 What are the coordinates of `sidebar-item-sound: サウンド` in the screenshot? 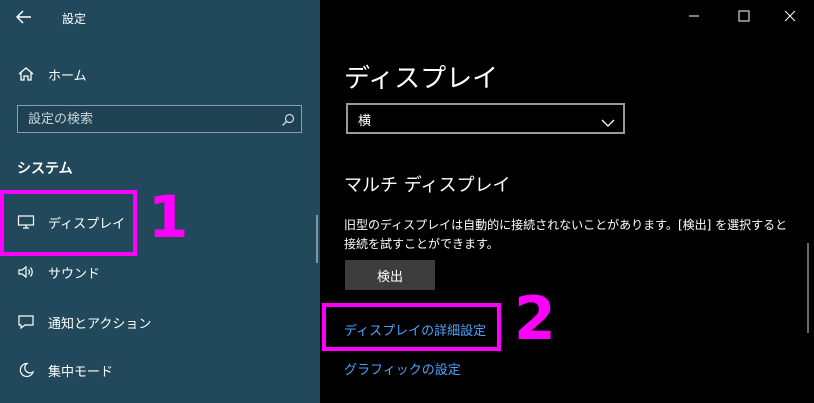 It's located at (160, 272).